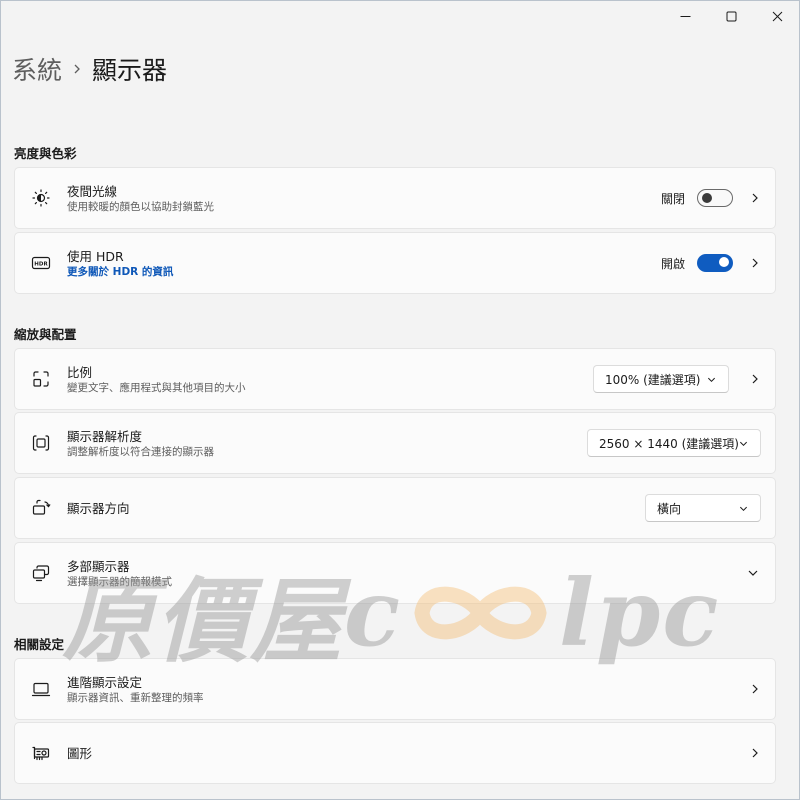 This screenshot has height=800, width=800. What do you see at coordinates (80, 372) in the screenshot?
I see `scale-title: 比例` at bounding box center [80, 372].